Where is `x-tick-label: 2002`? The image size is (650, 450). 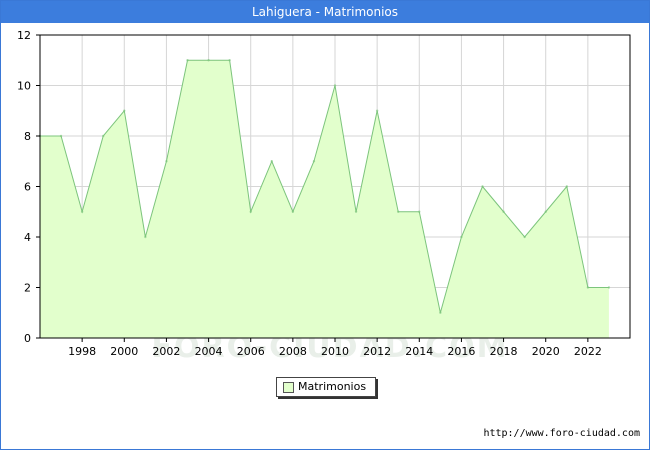
x-tick-label: 2002 is located at coordinates (166, 351).